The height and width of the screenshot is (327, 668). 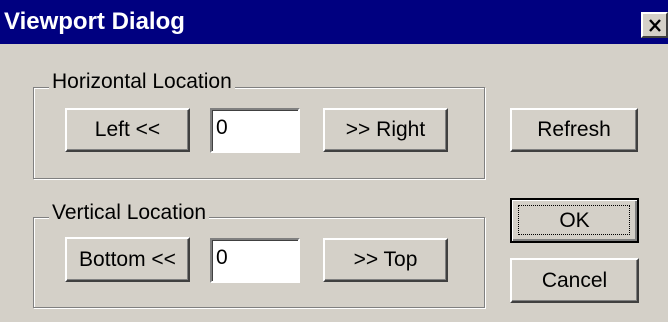 I want to click on vertical-location-input, so click(x=255, y=258).